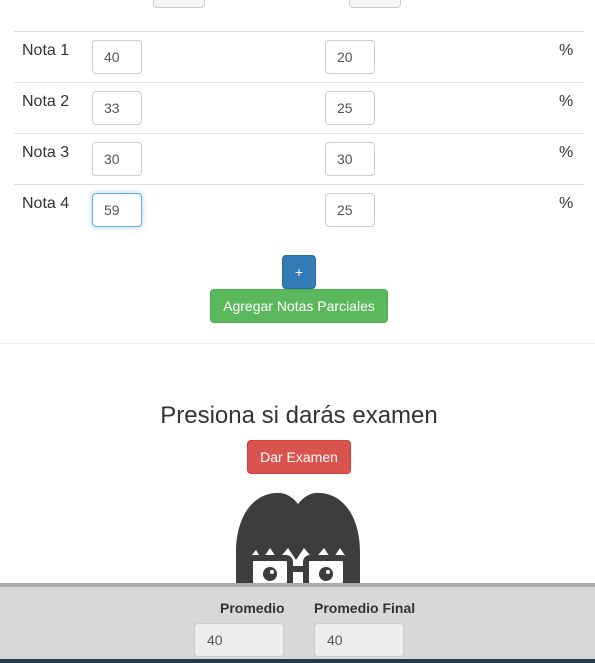  What do you see at coordinates (299, 210) in the screenshot?
I see `grade-row: Nota 4 %` at bounding box center [299, 210].